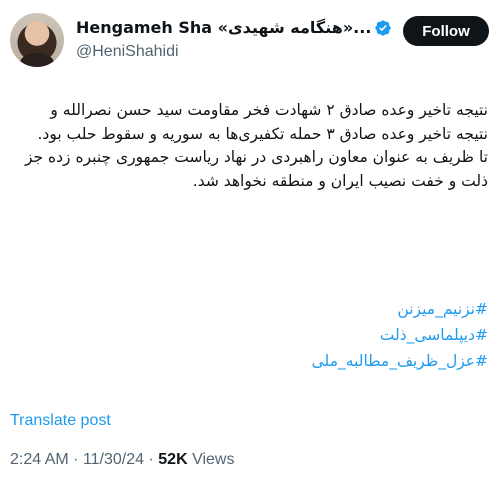 This screenshot has width=500, height=487. Describe the element at coordinates (39, 459) in the screenshot. I see `tweet-time: 2:24 AM` at that location.